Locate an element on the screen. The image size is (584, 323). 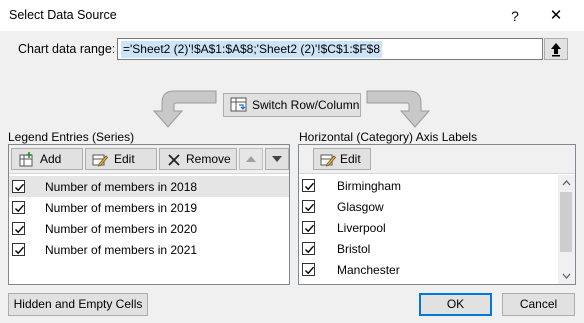
axis-label-text: Liverpool is located at coordinates (361, 228).